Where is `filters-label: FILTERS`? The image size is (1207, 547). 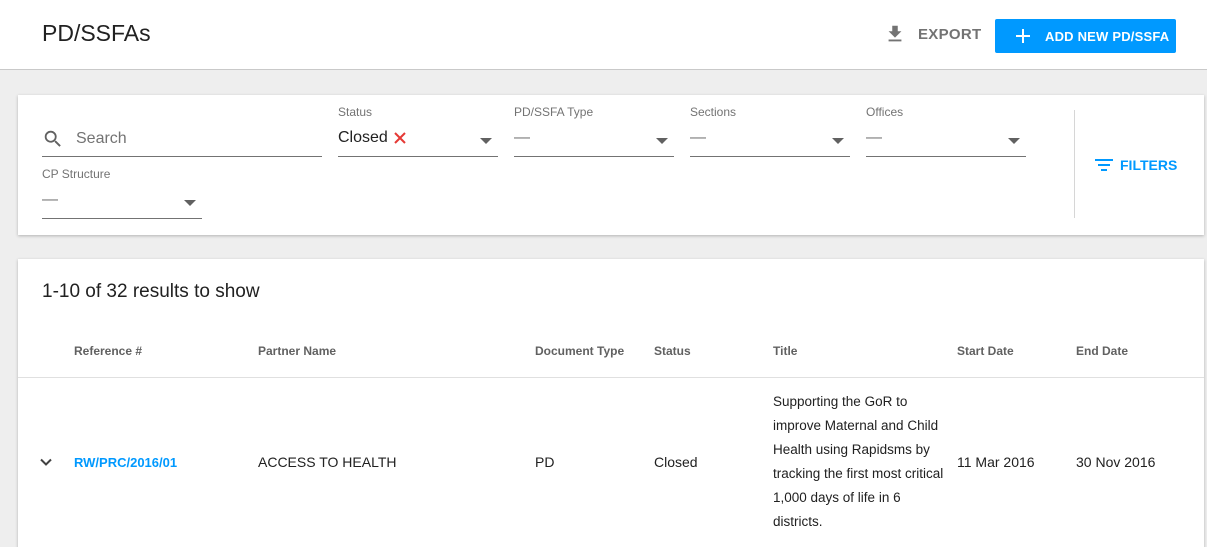 filters-label: FILTERS is located at coordinates (1149, 165).